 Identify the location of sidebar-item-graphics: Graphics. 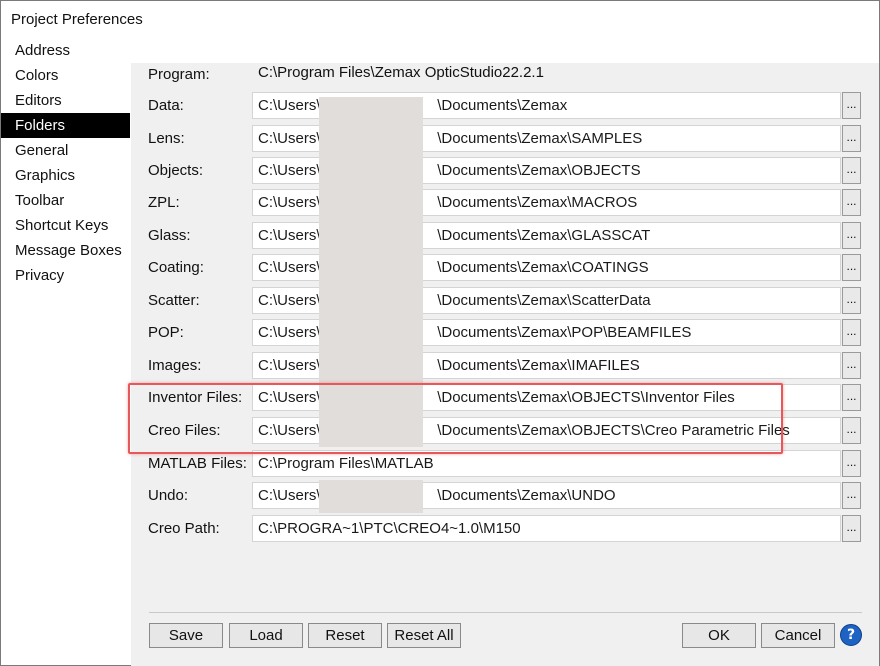
(65, 175).